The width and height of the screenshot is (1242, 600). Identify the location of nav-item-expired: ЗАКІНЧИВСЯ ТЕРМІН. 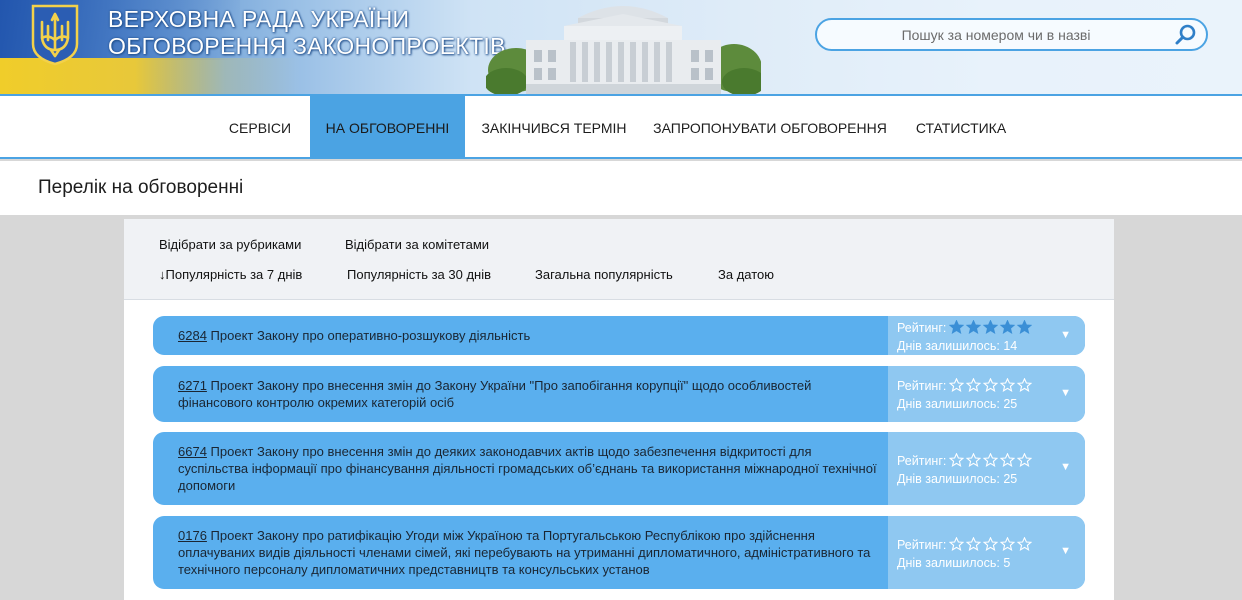
(554, 126).